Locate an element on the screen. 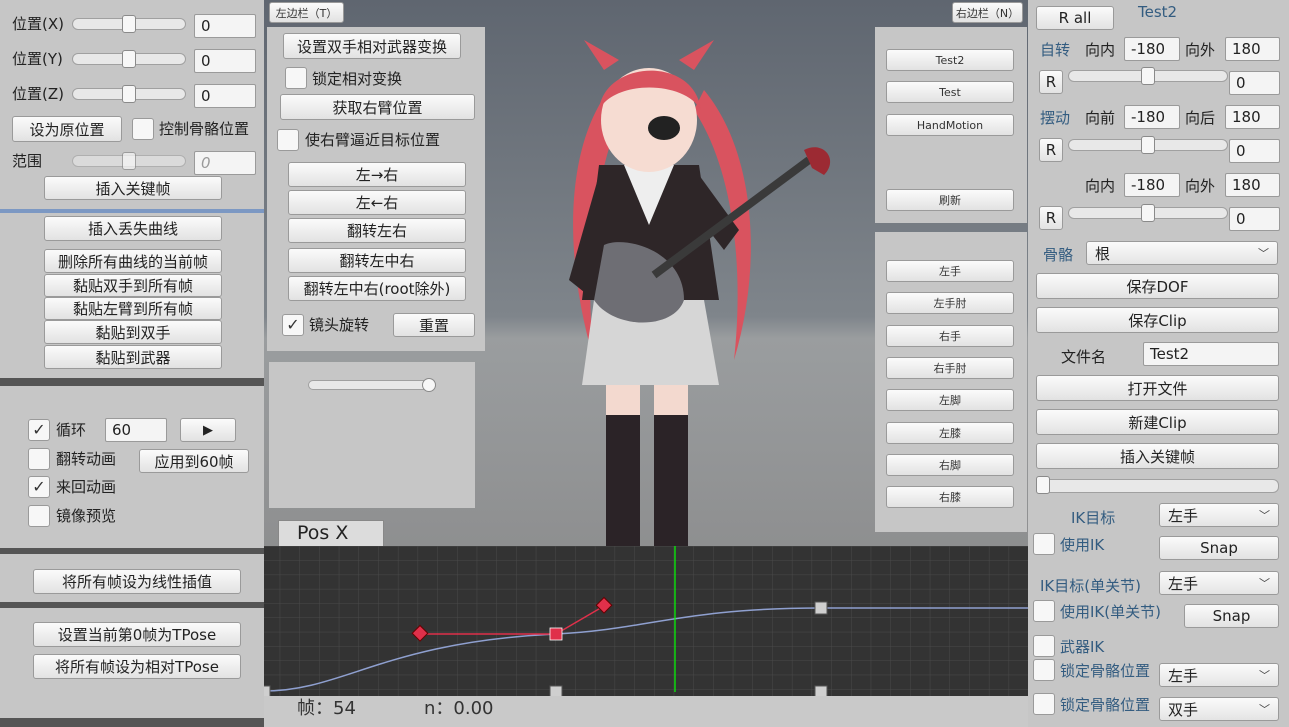 The height and width of the screenshot is (727, 1289). range-slider-thumb is located at coordinates (129, 161).